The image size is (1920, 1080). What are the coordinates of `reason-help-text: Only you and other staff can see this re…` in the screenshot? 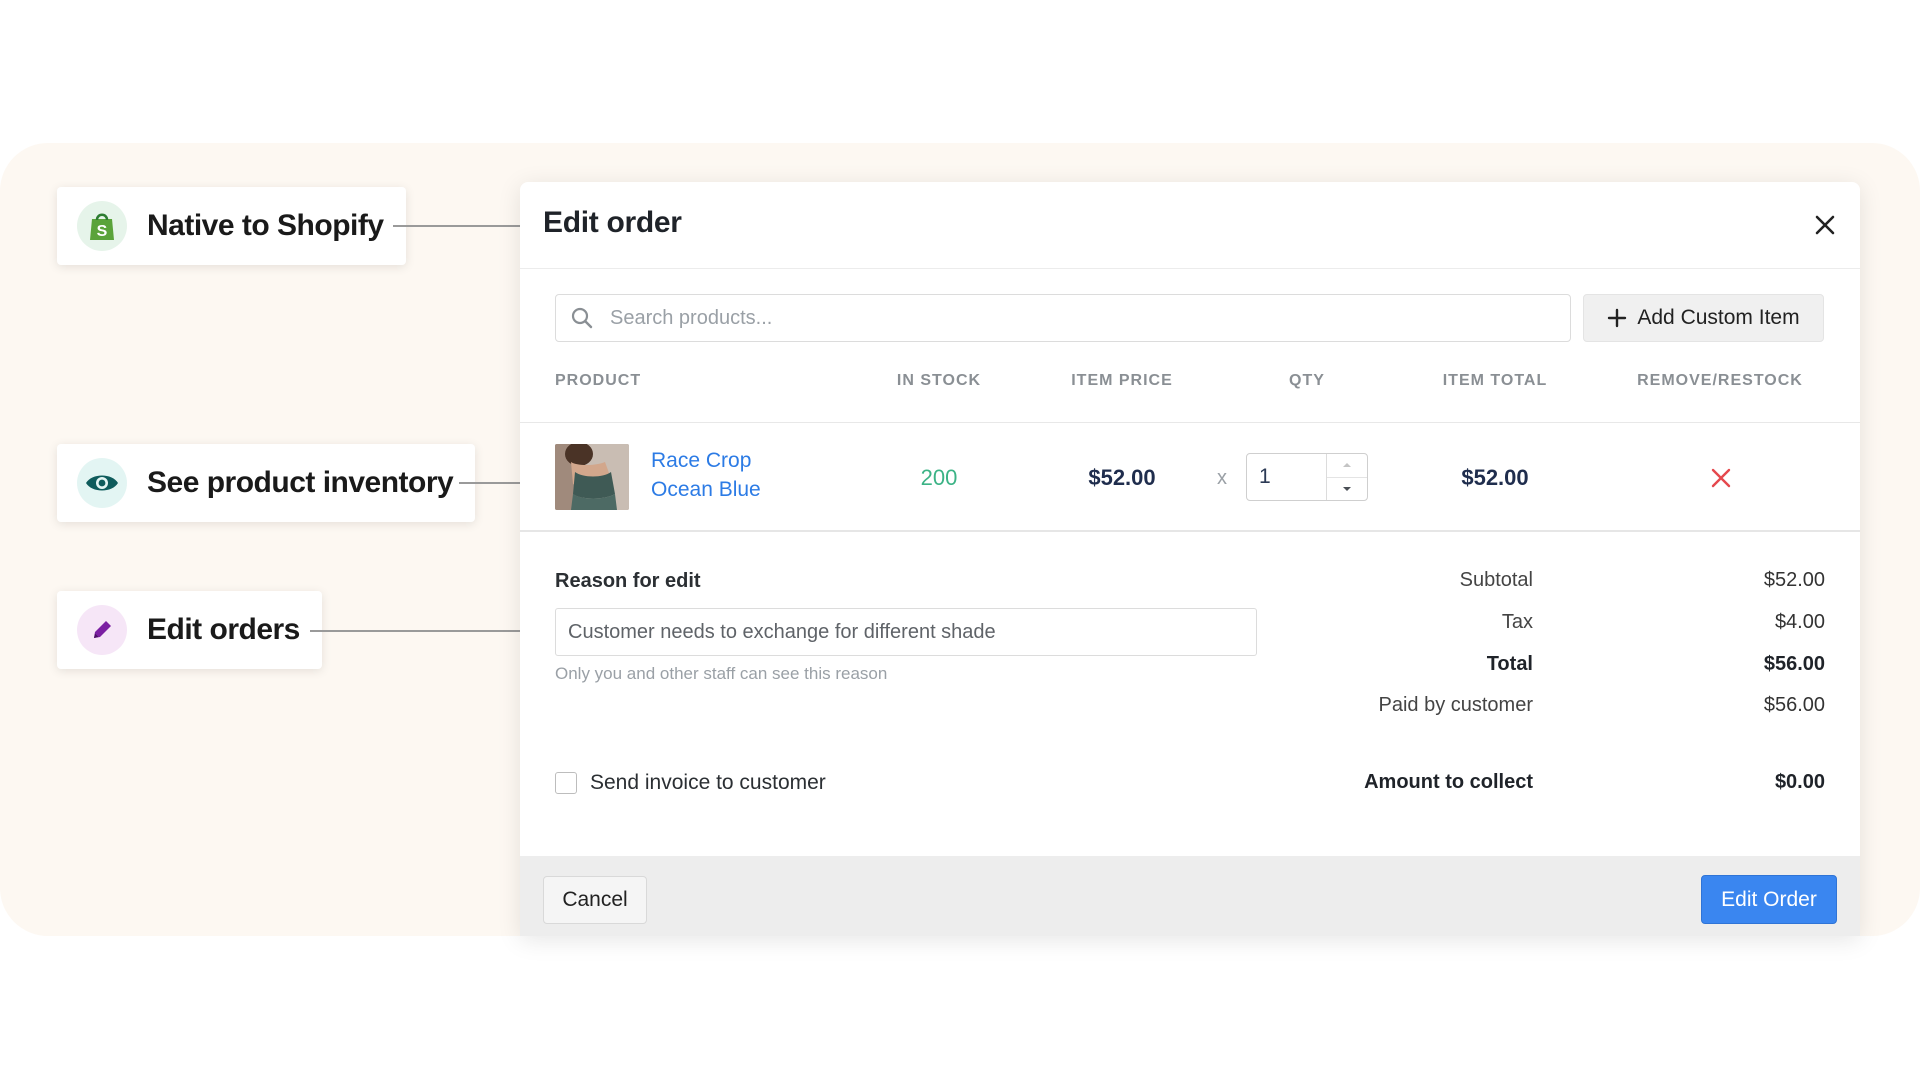 It's located at (721, 673).